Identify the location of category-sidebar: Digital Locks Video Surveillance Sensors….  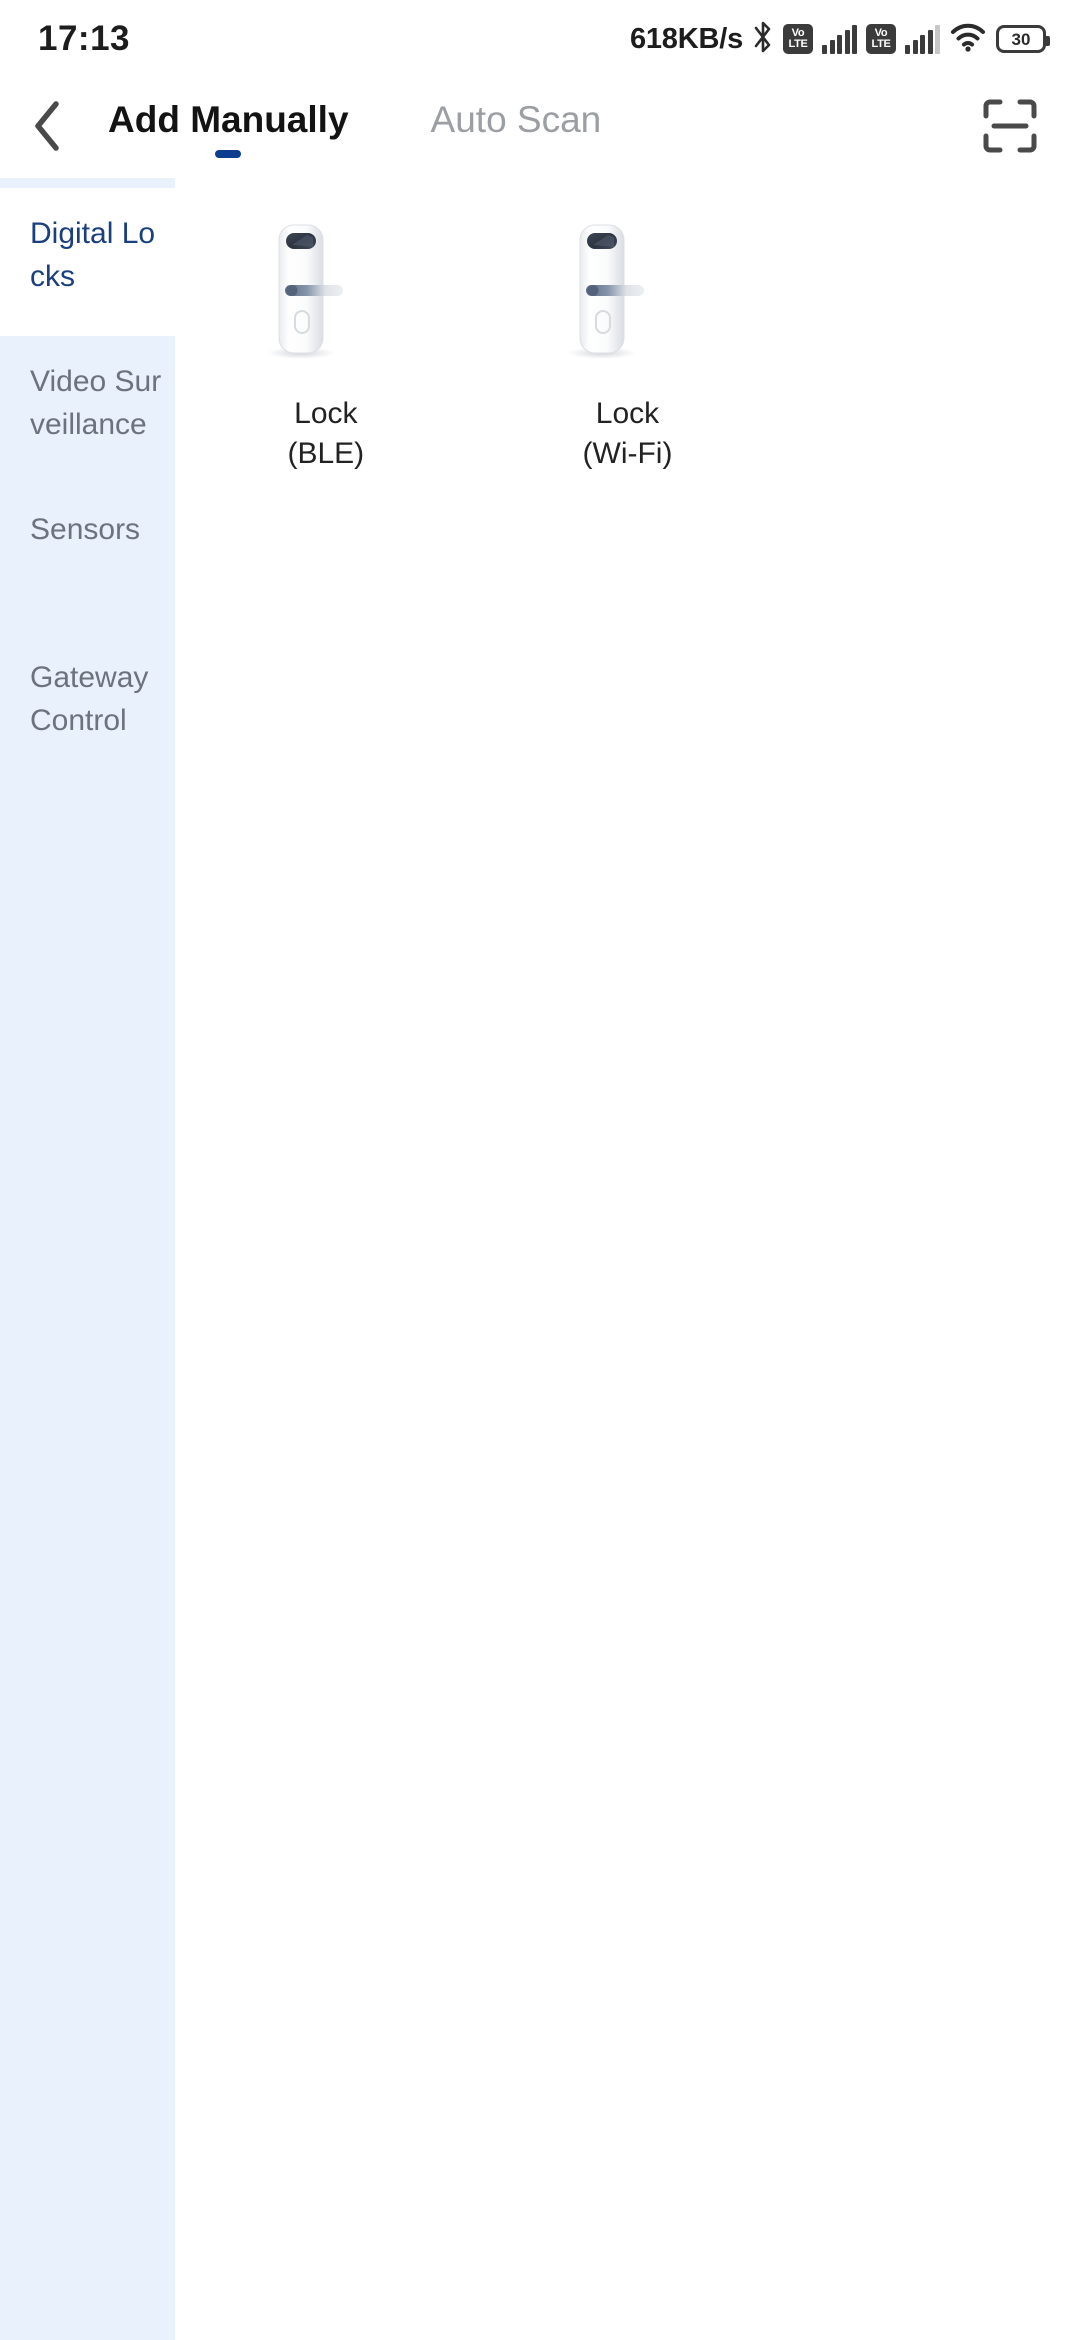
(87, 1259).